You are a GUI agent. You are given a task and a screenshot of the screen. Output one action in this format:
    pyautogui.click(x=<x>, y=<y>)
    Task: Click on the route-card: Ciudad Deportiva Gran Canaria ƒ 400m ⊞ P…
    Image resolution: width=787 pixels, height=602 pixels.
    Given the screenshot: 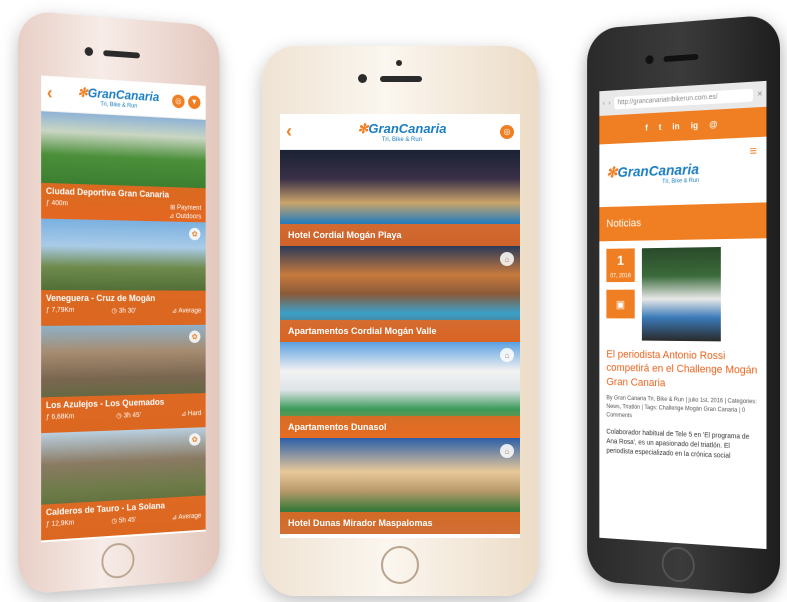 What is the action you would take?
    pyautogui.click(x=123, y=167)
    